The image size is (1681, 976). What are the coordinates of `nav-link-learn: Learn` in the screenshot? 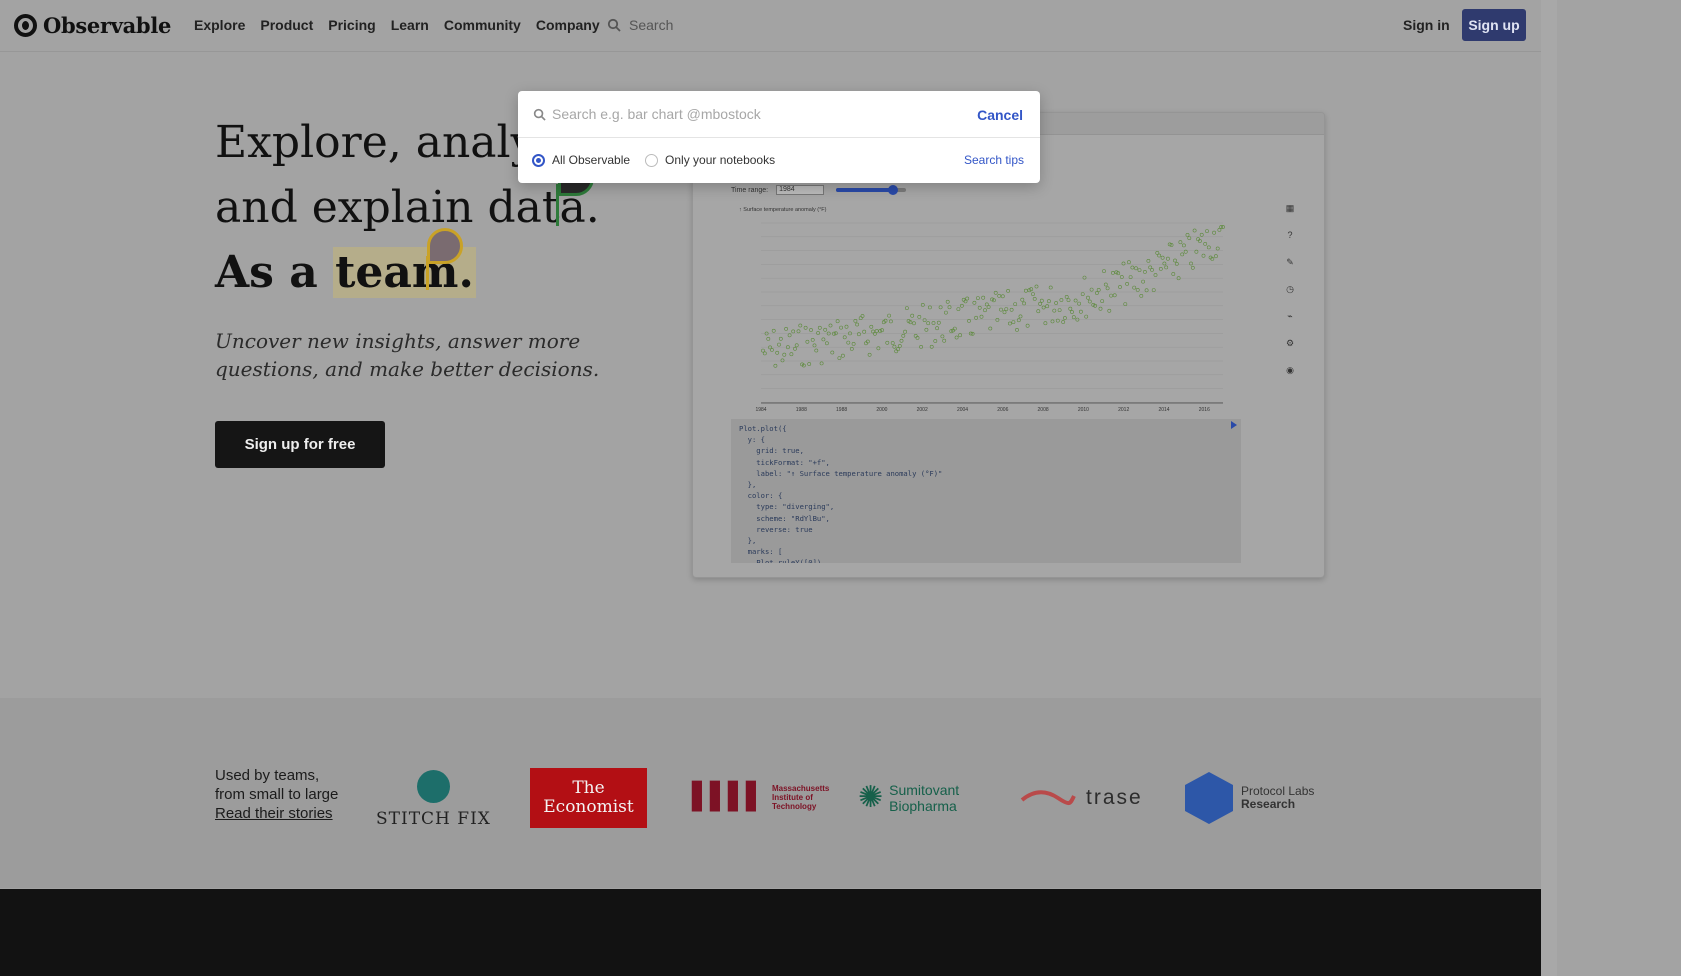 It's located at (410, 25).